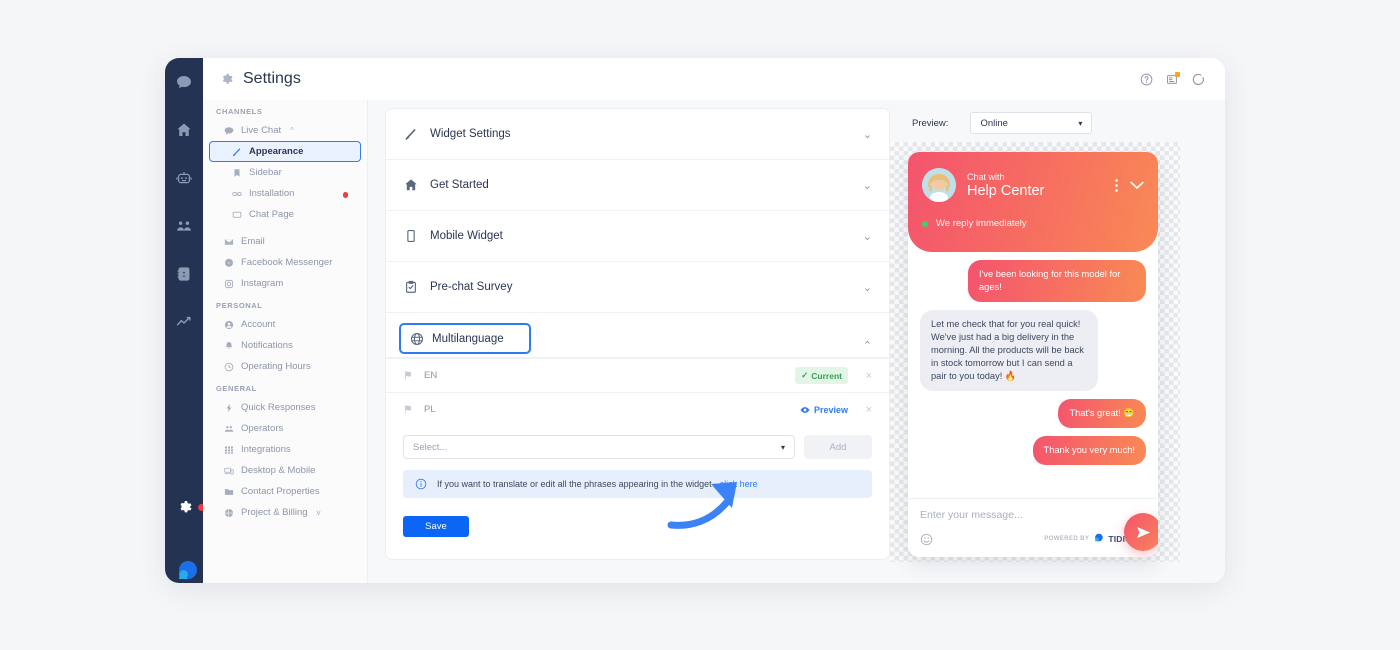 Image resolution: width=1400 pixels, height=650 pixels. Describe the element at coordinates (925, 223) in the screenshot. I see `online-status-dot` at that location.